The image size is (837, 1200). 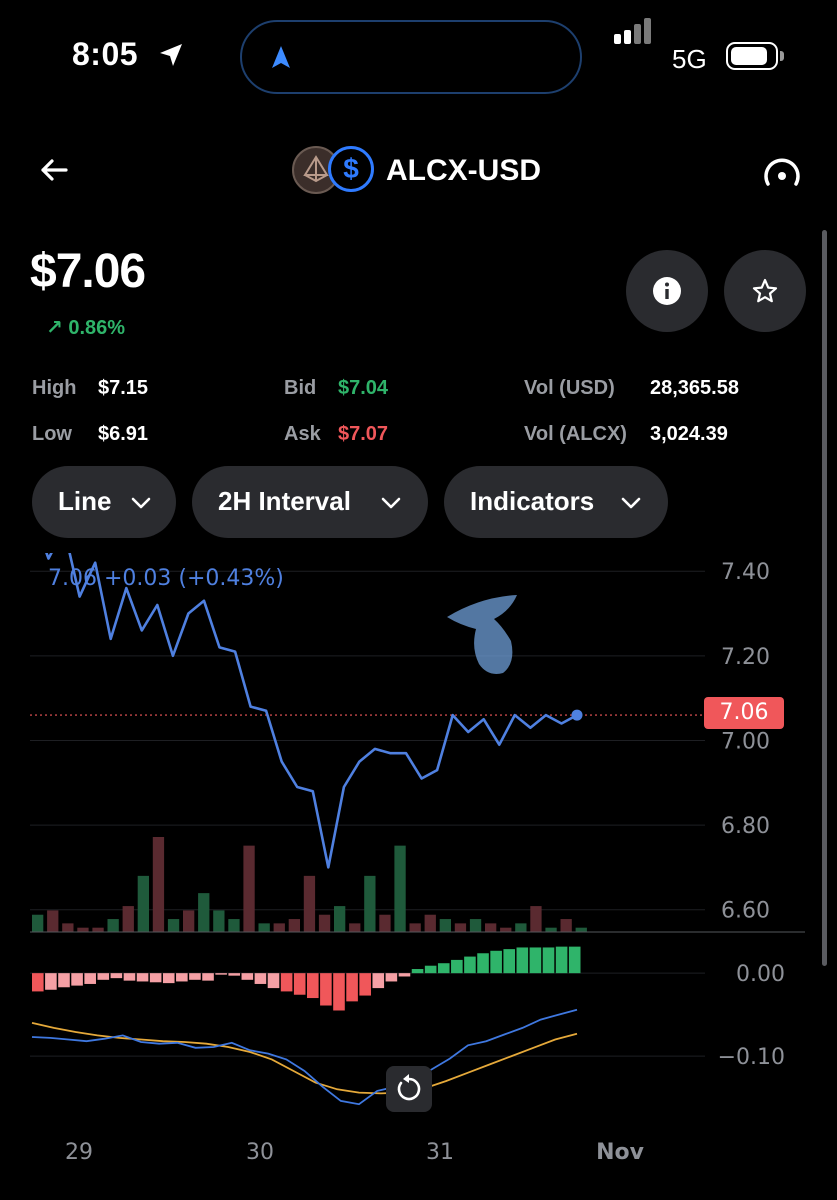 I want to click on battery-tip, so click(x=782, y=56).